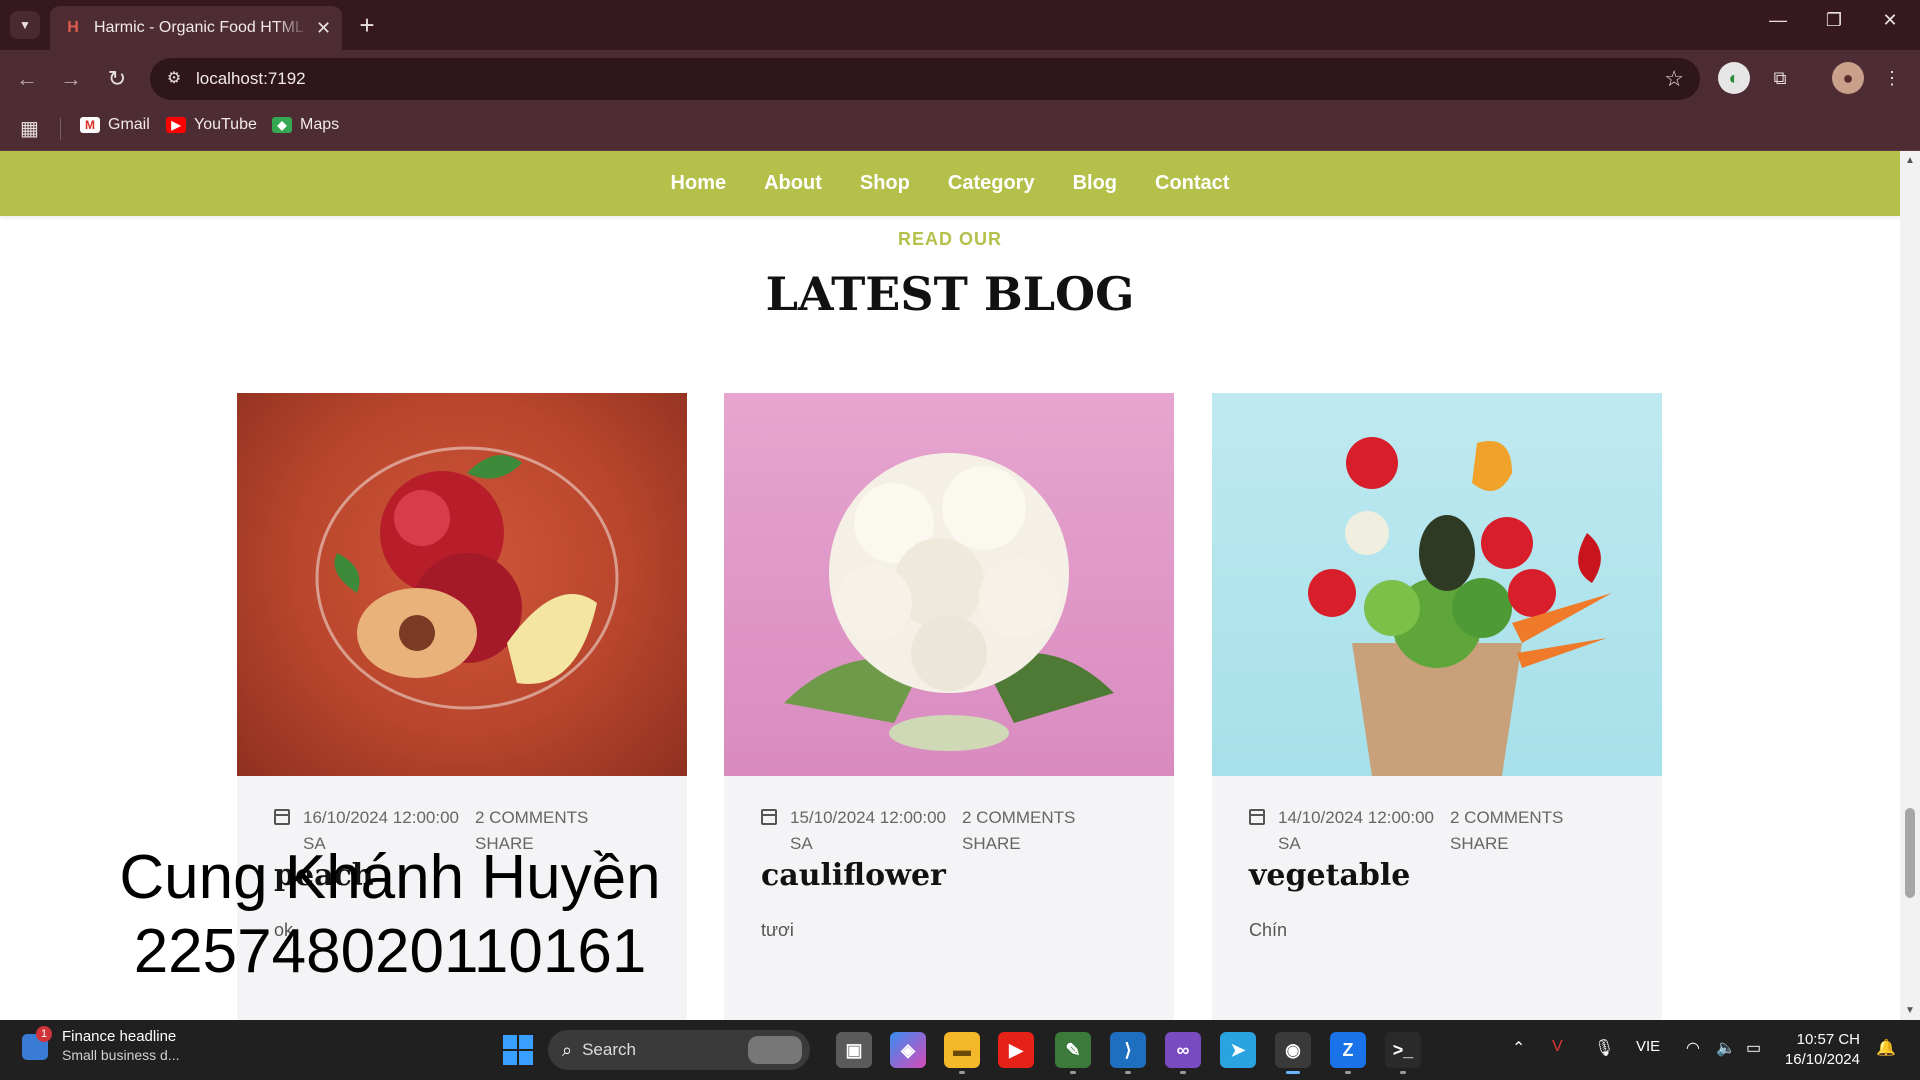 The height and width of the screenshot is (1080, 1920). What do you see at coordinates (1557, 1047) in the screenshot?
I see `tray-app-icon: V` at bounding box center [1557, 1047].